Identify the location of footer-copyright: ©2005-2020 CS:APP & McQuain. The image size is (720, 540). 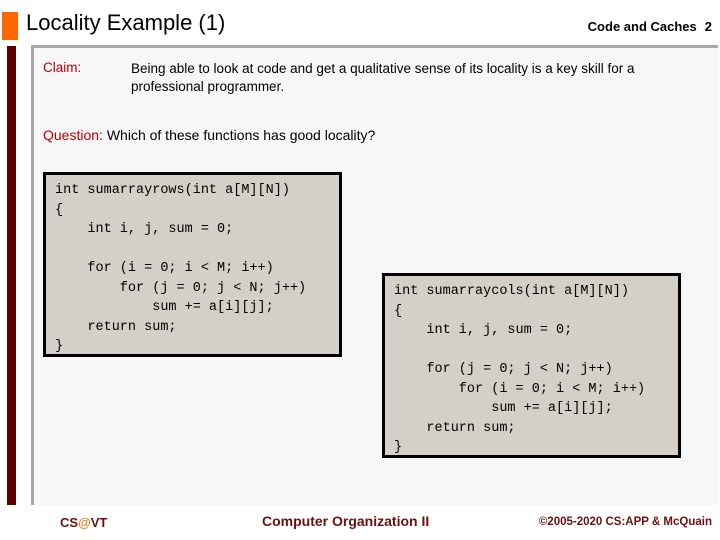
(625, 522).